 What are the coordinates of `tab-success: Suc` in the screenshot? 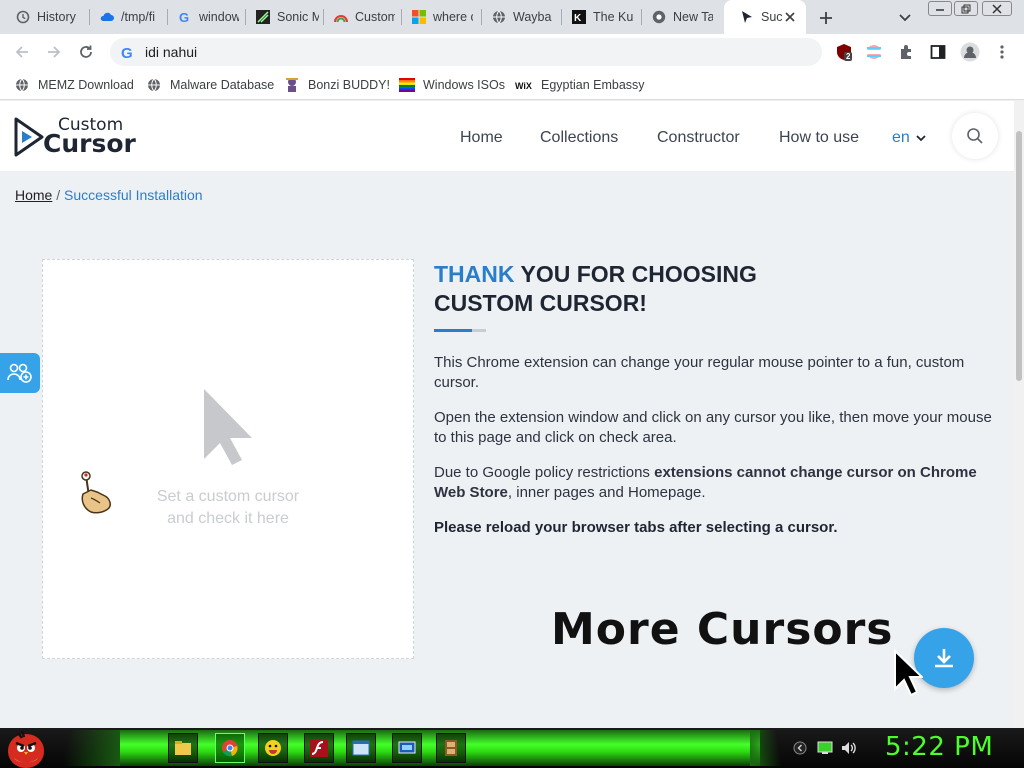 It's located at (765, 17).